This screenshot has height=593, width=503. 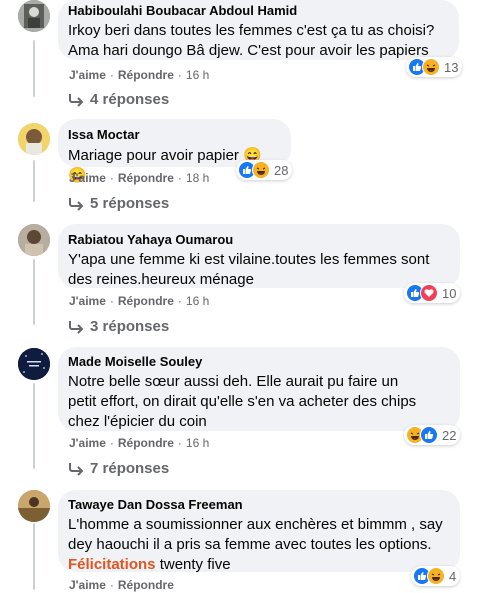 I want to click on reaction-count: 4, so click(x=453, y=576).